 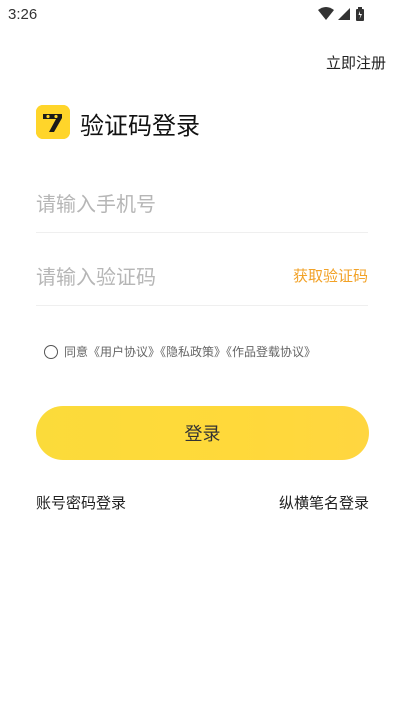 What do you see at coordinates (96, 202) in the screenshot?
I see `phone-input-placeholder: 请输入手机号` at bounding box center [96, 202].